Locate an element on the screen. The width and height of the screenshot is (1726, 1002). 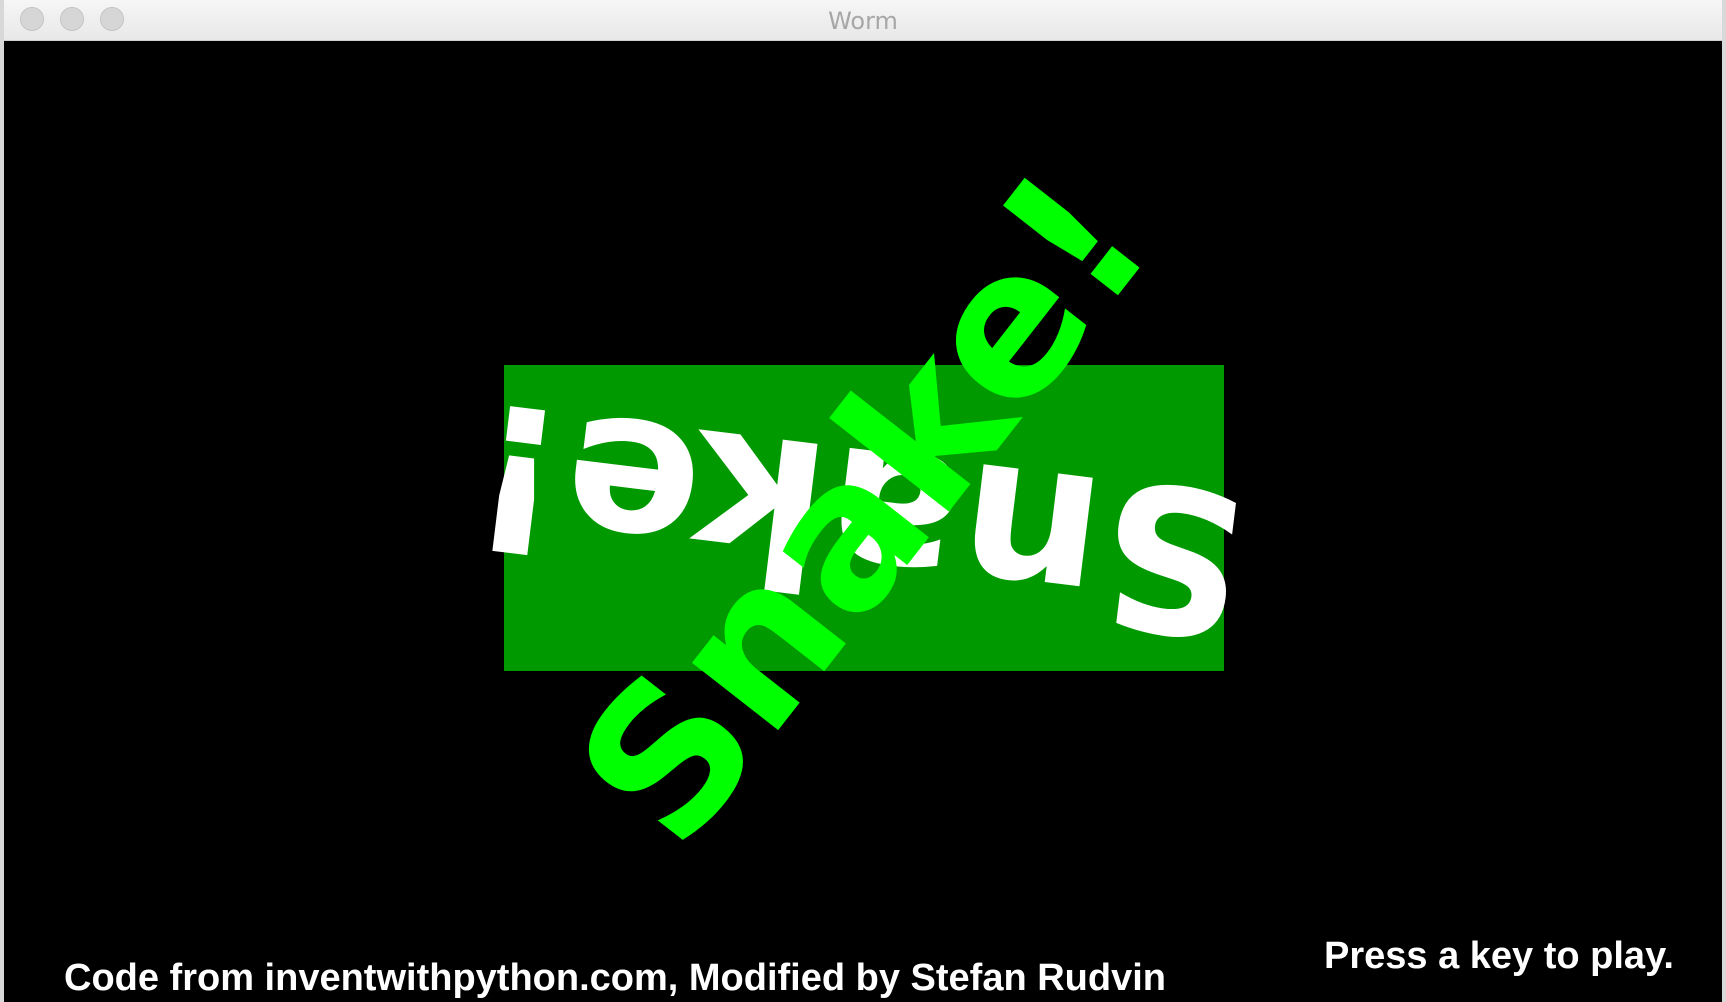
window-title: Worm is located at coordinates (863, 21).